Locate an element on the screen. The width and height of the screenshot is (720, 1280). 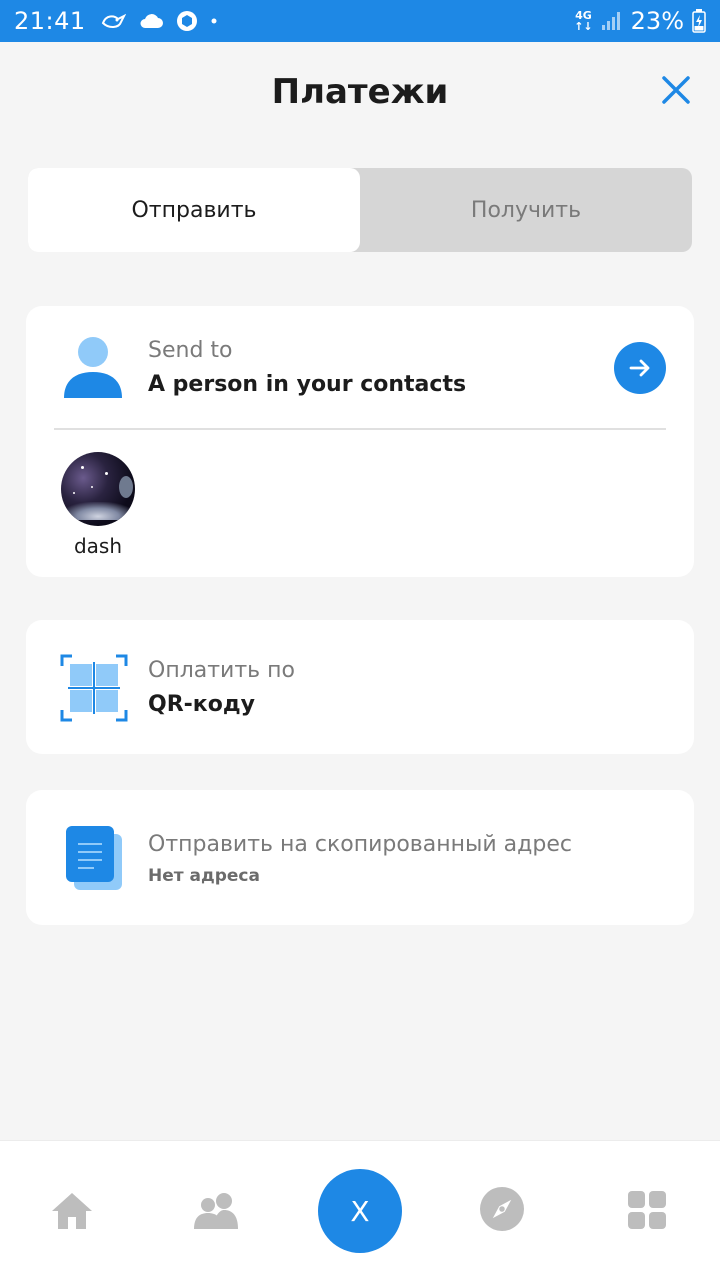
dot-icon is located at coordinates (214, 21).